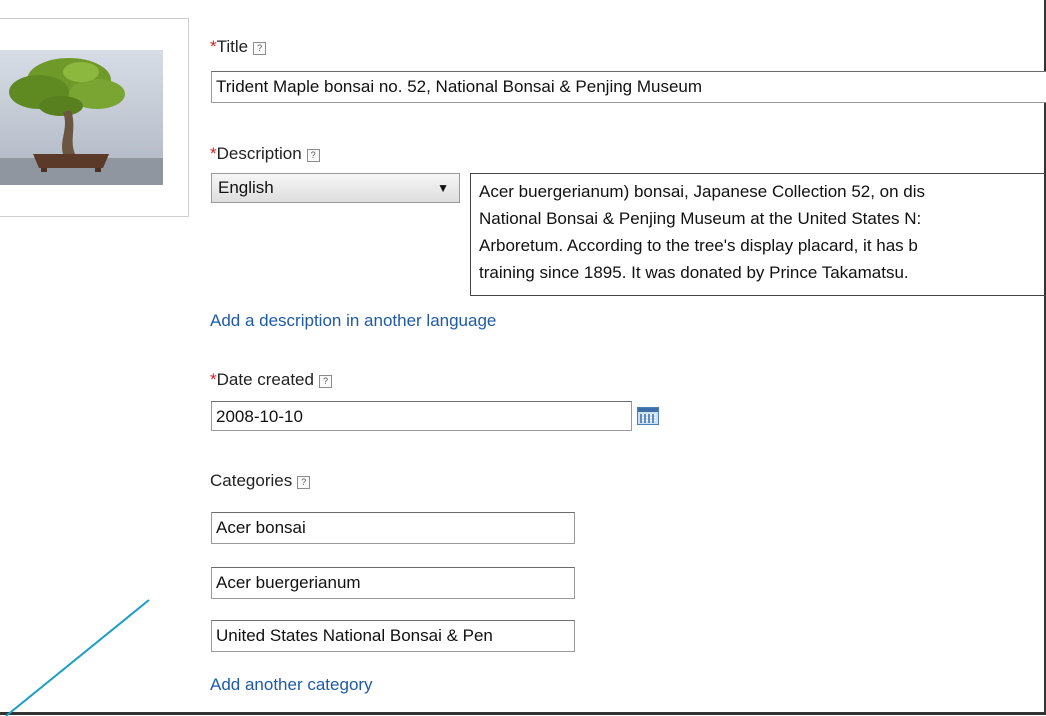  Describe the element at coordinates (421, 416) in the screenshot. I see `date-created-input: 2008-10-10` at that location.